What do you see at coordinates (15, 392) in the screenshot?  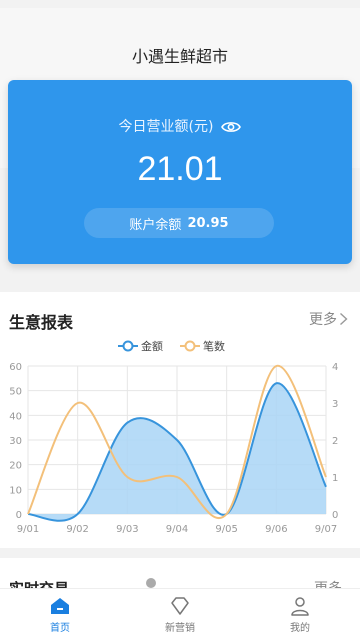 I see `y-left-tick-label: 50` at bounding box center [15, 392].